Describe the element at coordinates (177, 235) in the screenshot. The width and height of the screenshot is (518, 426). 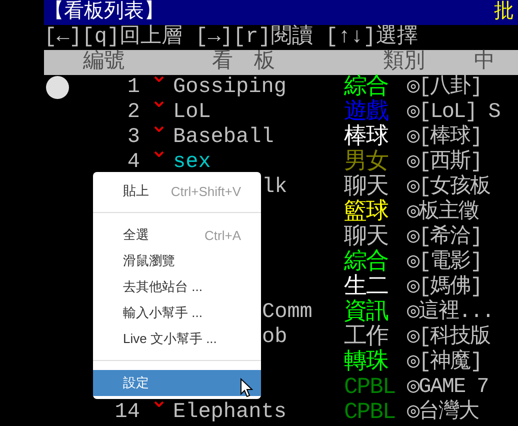
I see `menu-item: 全選 Ctrl+A` at that location.